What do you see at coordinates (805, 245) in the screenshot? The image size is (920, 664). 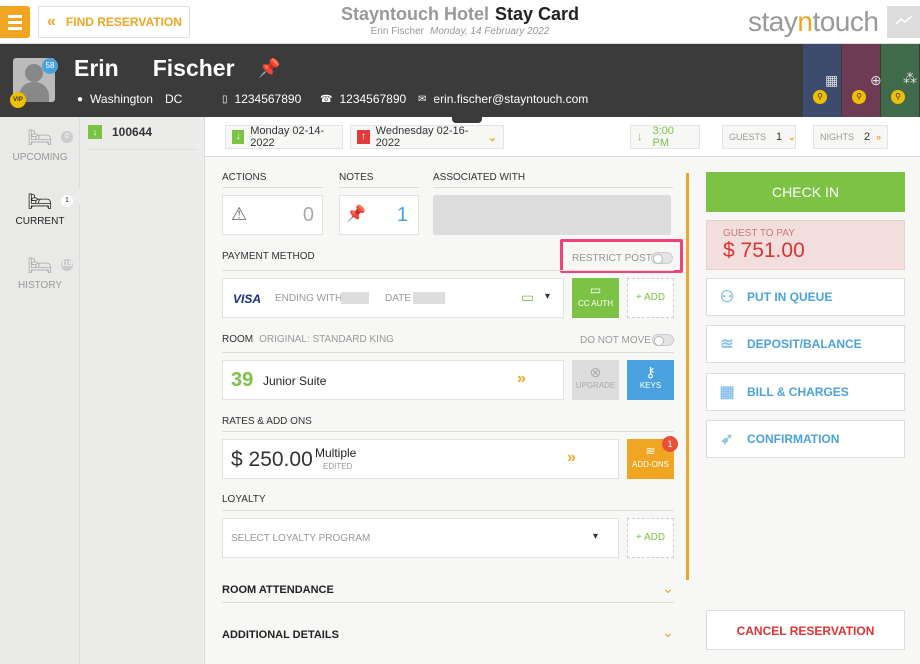 I see `guest-to-pay: GUEST TO PAY $ 751.00` at bounding box center [805, 245].